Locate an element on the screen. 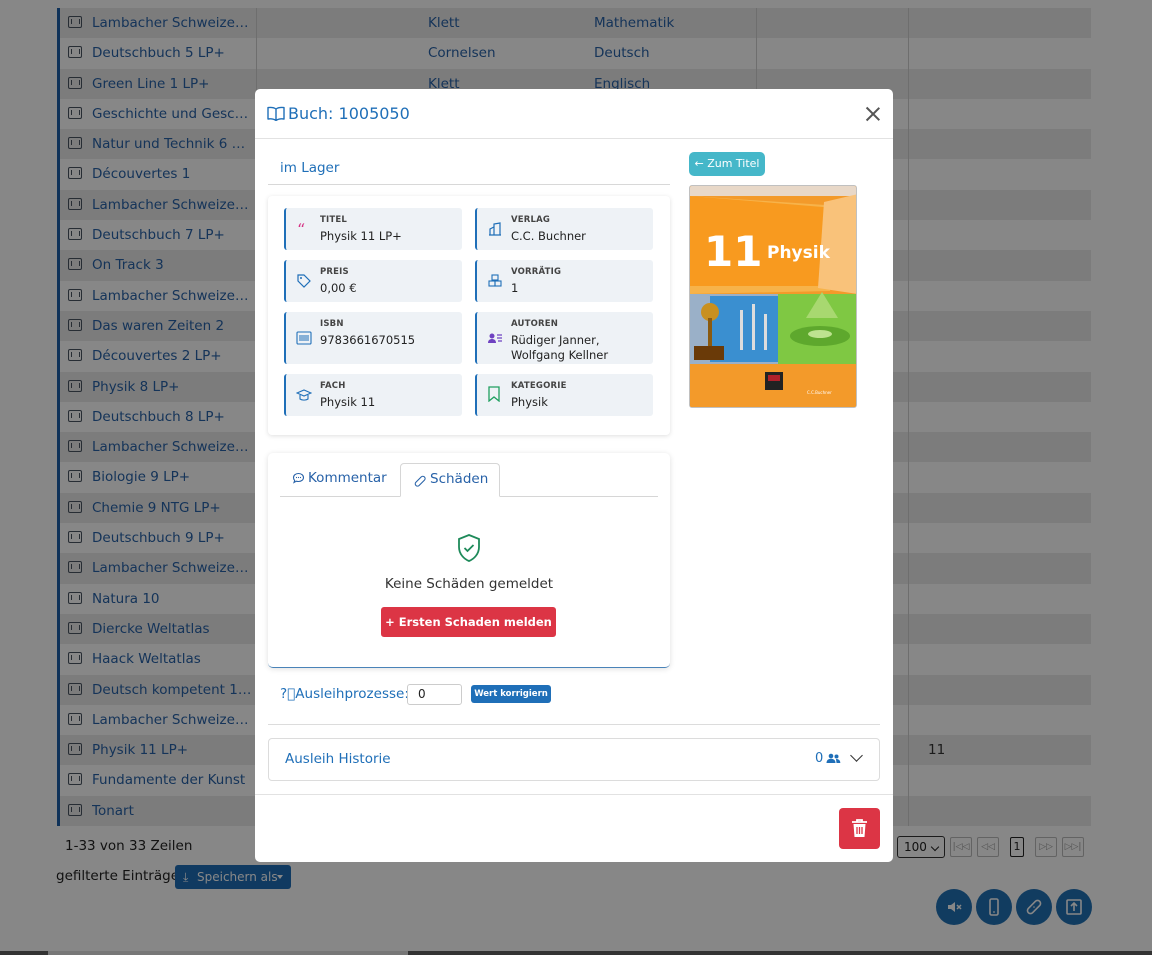 This screenshot has height=955, width=1152. cover-subject: Physik is located at coordinates (799, 253).